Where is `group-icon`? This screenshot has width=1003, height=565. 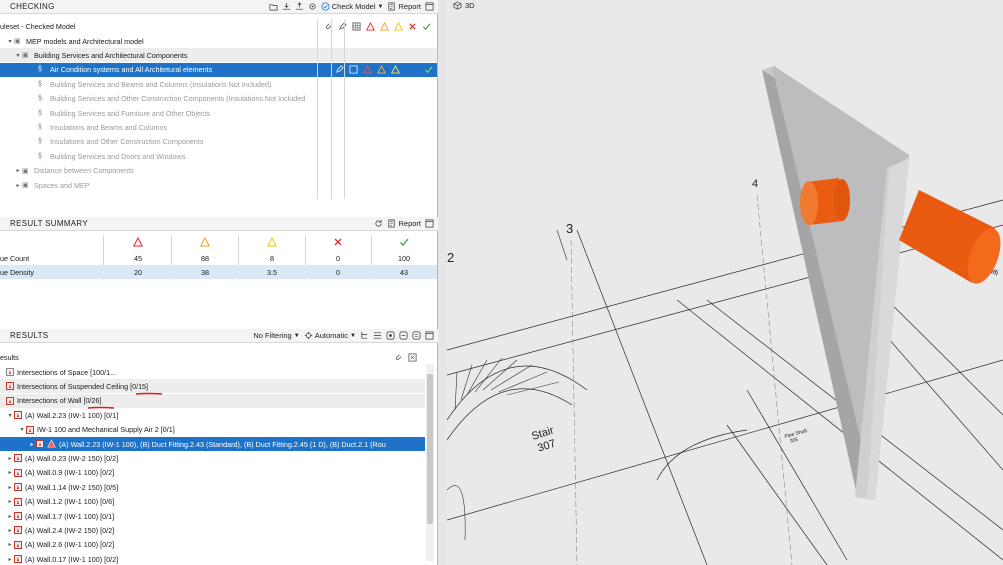 group-icon is located at coordinates (390, 335).